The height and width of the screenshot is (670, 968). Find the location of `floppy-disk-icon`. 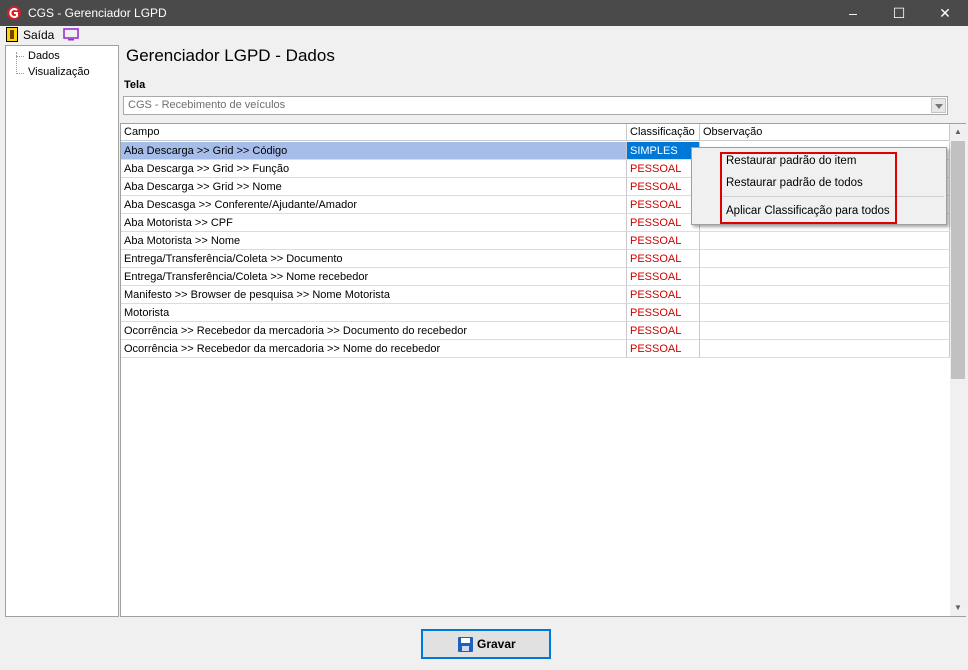

floppy-disk-icon is located at coordinates (465, 644).